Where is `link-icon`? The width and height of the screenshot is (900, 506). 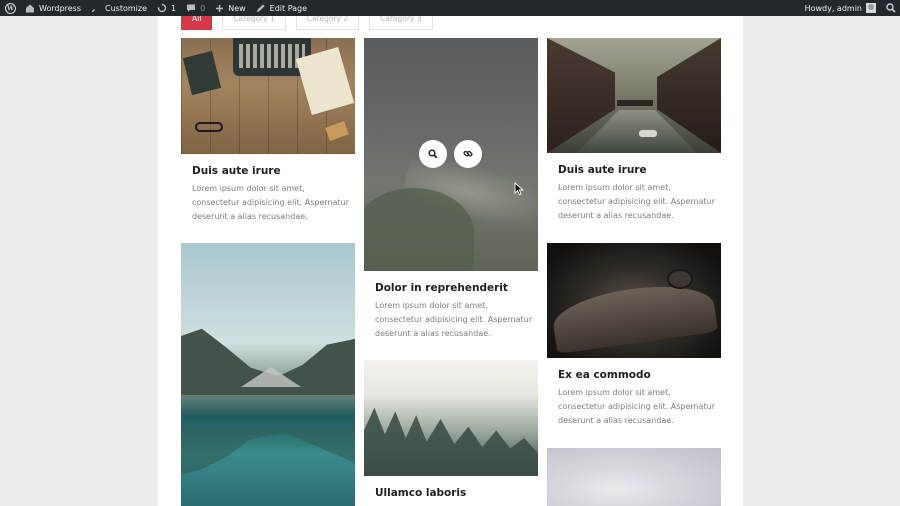
link-icon is located at coordinates (468, 153).